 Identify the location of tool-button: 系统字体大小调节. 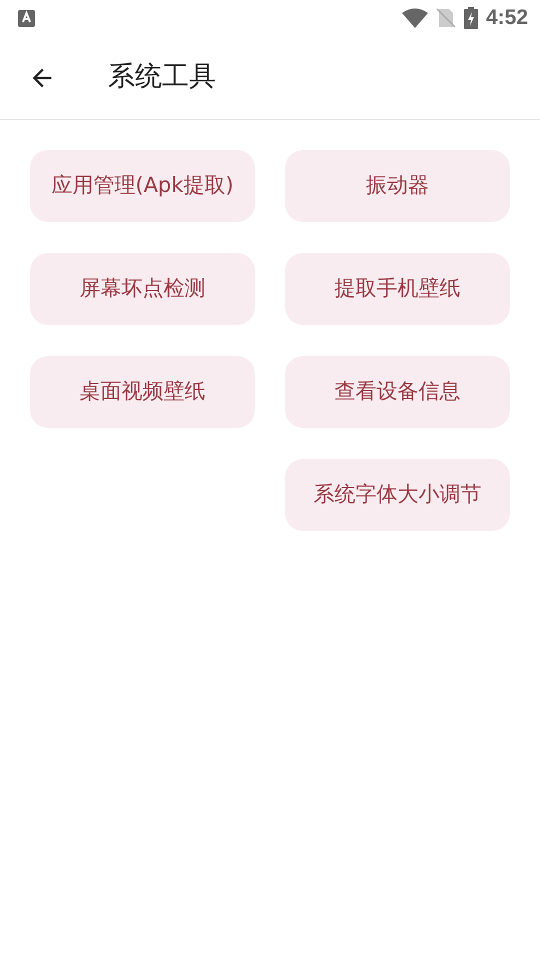
(397, 495).